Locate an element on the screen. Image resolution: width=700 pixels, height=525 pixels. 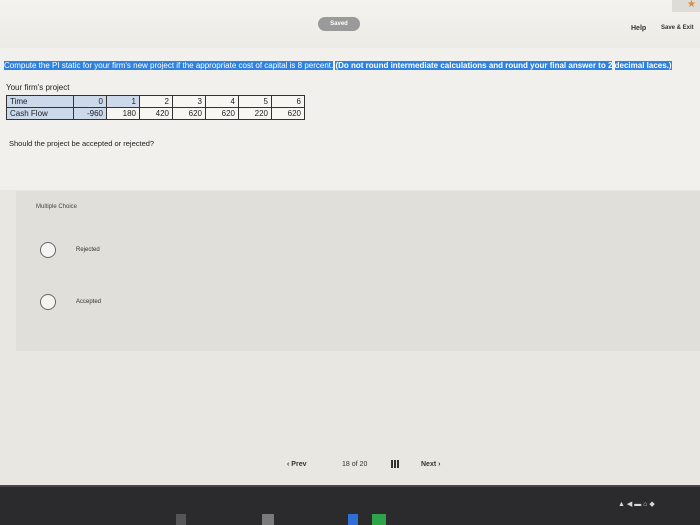
table-row: Cash Flow -960 180 420 620 620 220 620 is located at coordinates (155, 113).